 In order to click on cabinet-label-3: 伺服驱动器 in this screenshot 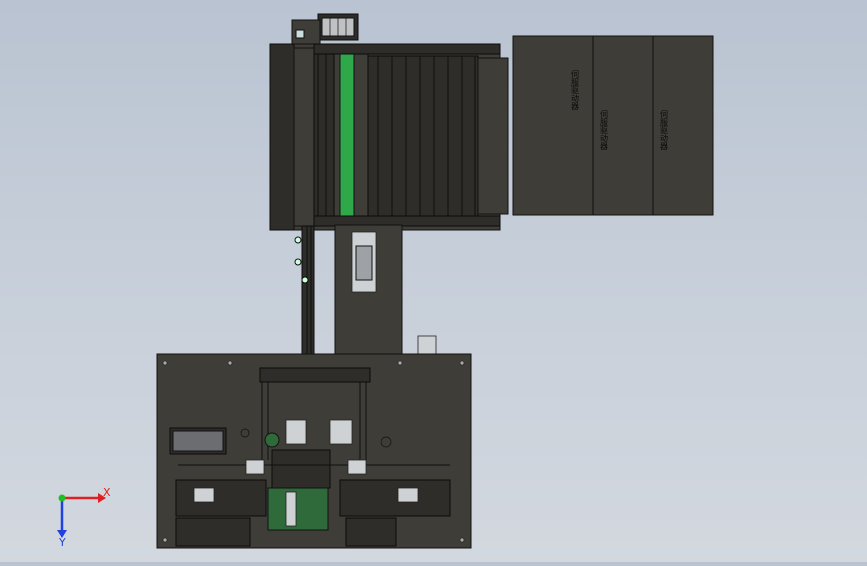, I will do `click(664, 130)`.